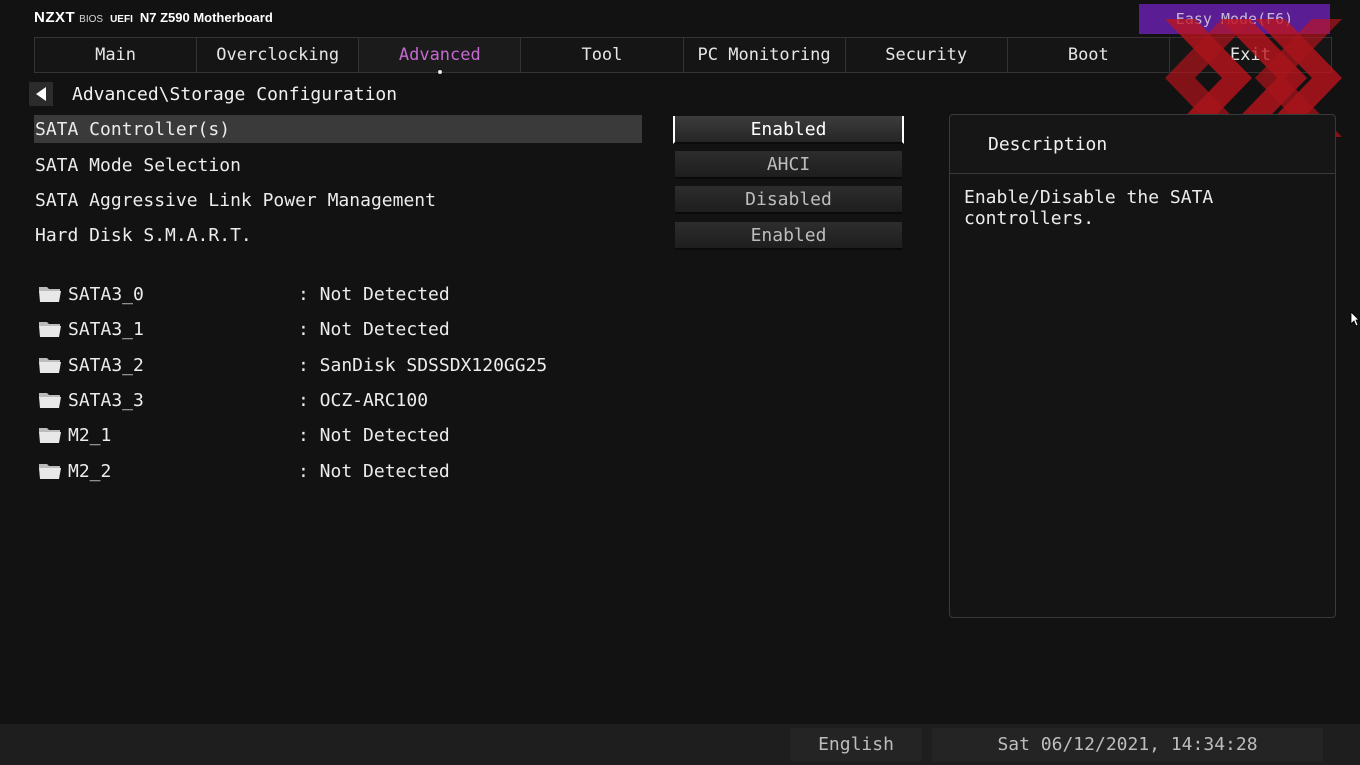  I want to click on mouse-cursor-icon, so click(1355, 319).